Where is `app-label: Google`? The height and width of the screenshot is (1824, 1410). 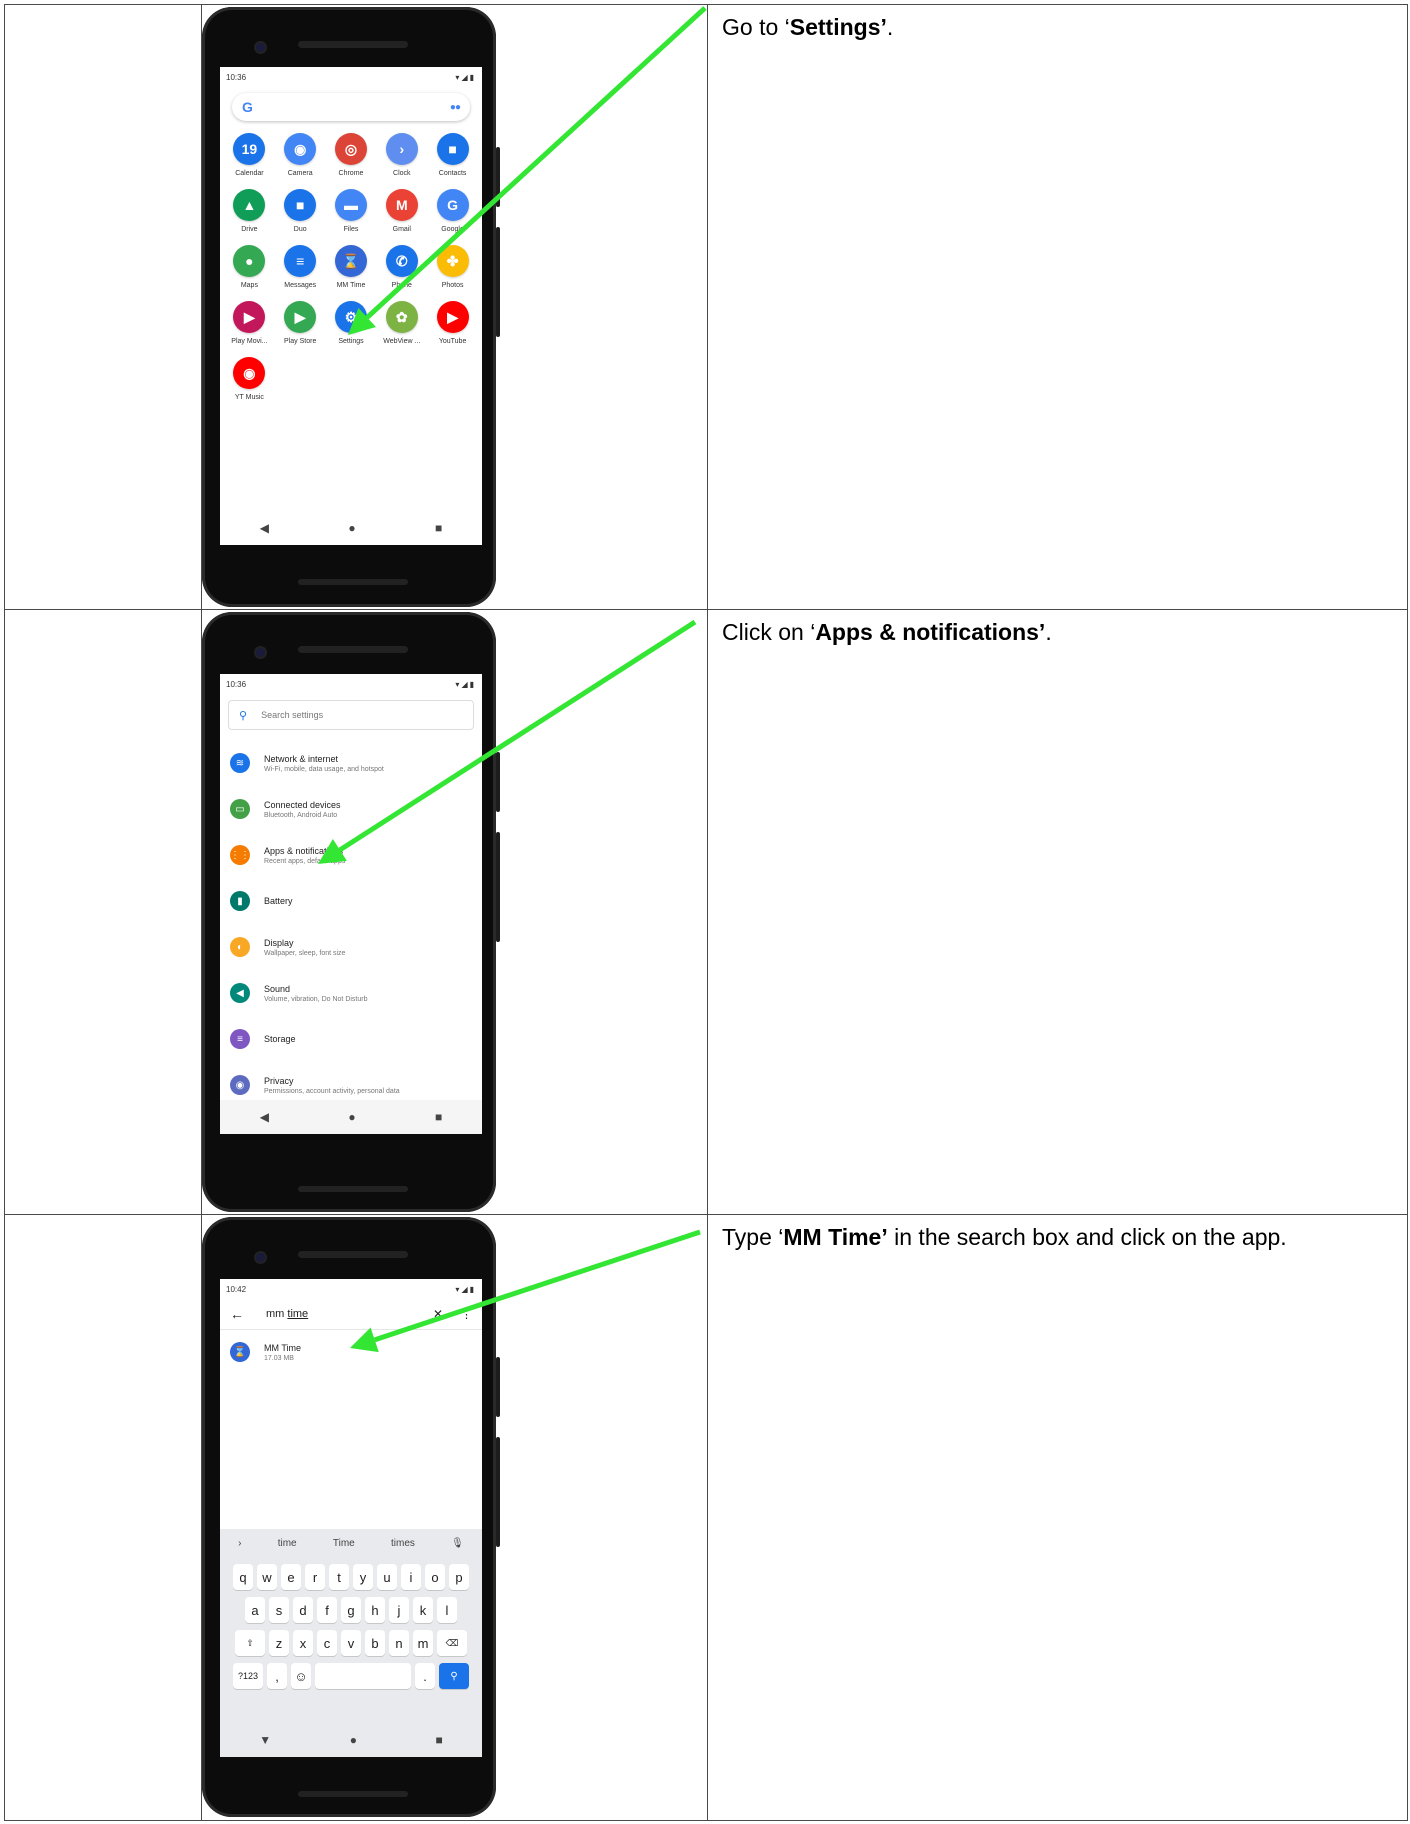
app-label: Google is located at coordinates (452, 229).